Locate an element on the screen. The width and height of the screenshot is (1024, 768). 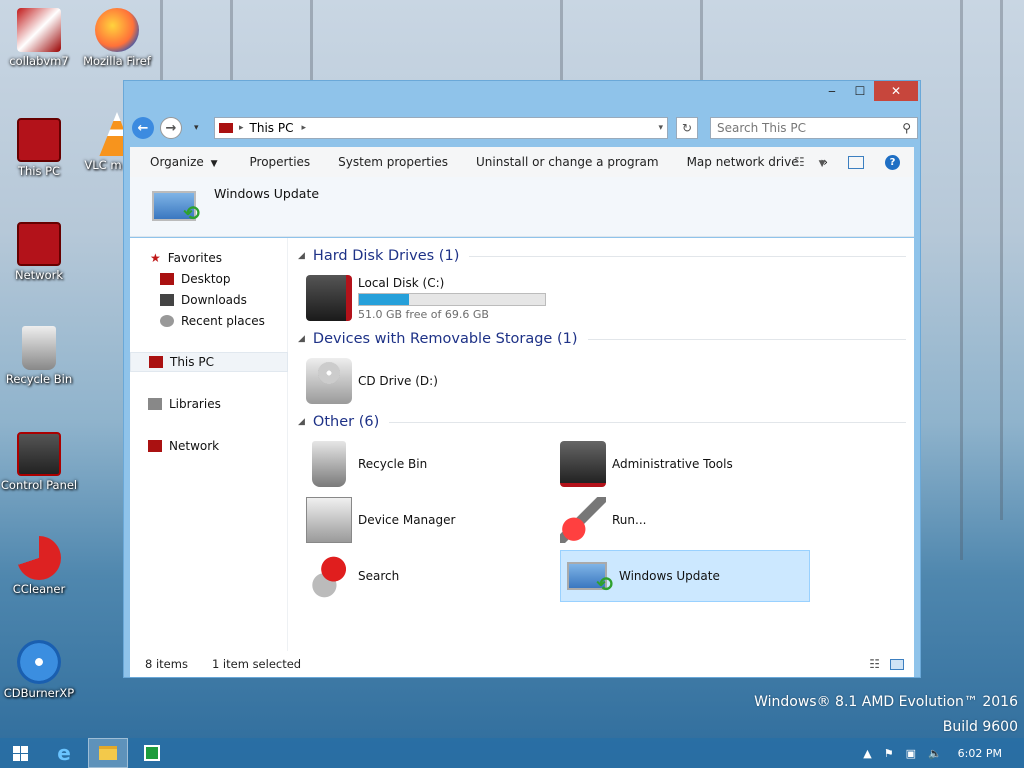
group-header-removable-storage: ◢ Devices with Removable Storage (1) is located at coordinates (602, 339).